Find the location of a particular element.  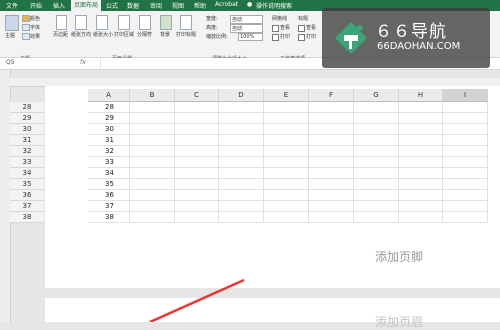

scale-input: 100% is located at coordinates (250, 37).